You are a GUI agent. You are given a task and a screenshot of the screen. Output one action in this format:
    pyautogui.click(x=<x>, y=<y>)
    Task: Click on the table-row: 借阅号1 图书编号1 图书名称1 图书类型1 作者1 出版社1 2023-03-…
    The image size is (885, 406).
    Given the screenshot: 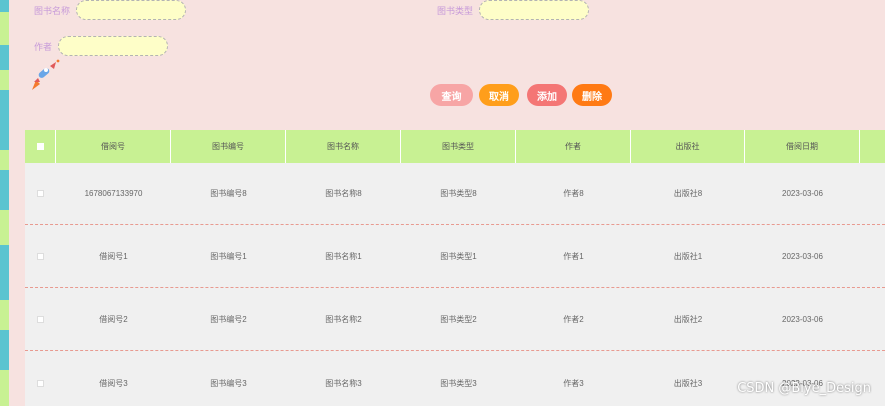 What is the action you would take?
    pyautogui.click(x=455, y=257)
    